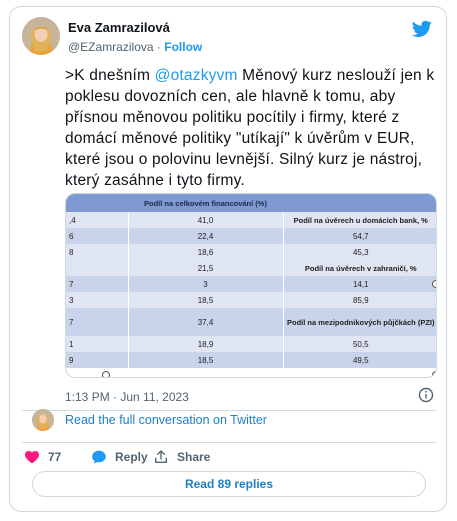 The image size is (457, 521). What do you see at coordinates (194, 457) in the screenshot?
I see `share-label: Share` at bounding box center [194, 457].